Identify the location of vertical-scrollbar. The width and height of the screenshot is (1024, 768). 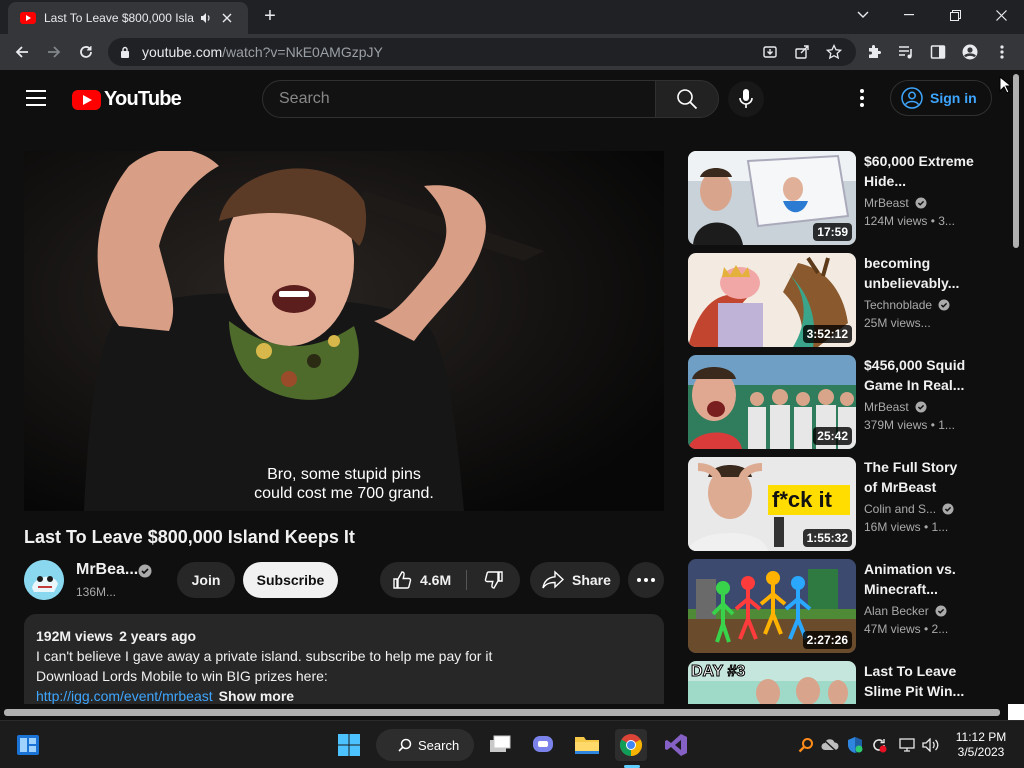
(1016, 387).